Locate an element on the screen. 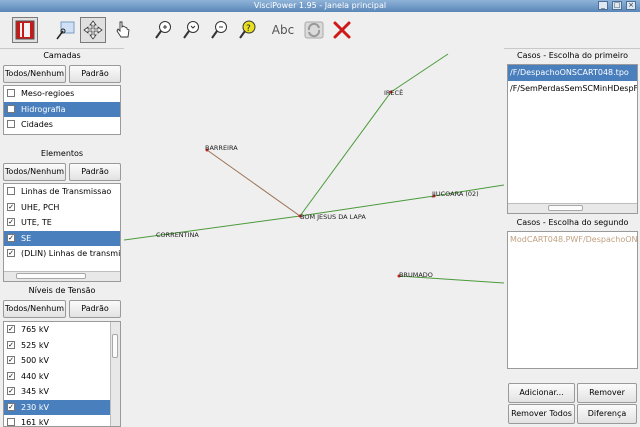 Image resolution: width=640 pixels, height=427 pixels. second-case-title: Casos - Escolha do segundo is located at coordinates (572, 222).